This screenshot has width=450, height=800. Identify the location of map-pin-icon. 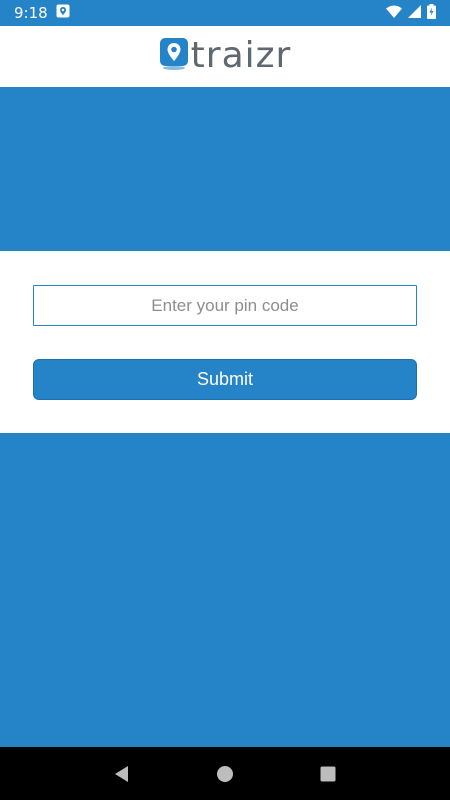
(174, 56).